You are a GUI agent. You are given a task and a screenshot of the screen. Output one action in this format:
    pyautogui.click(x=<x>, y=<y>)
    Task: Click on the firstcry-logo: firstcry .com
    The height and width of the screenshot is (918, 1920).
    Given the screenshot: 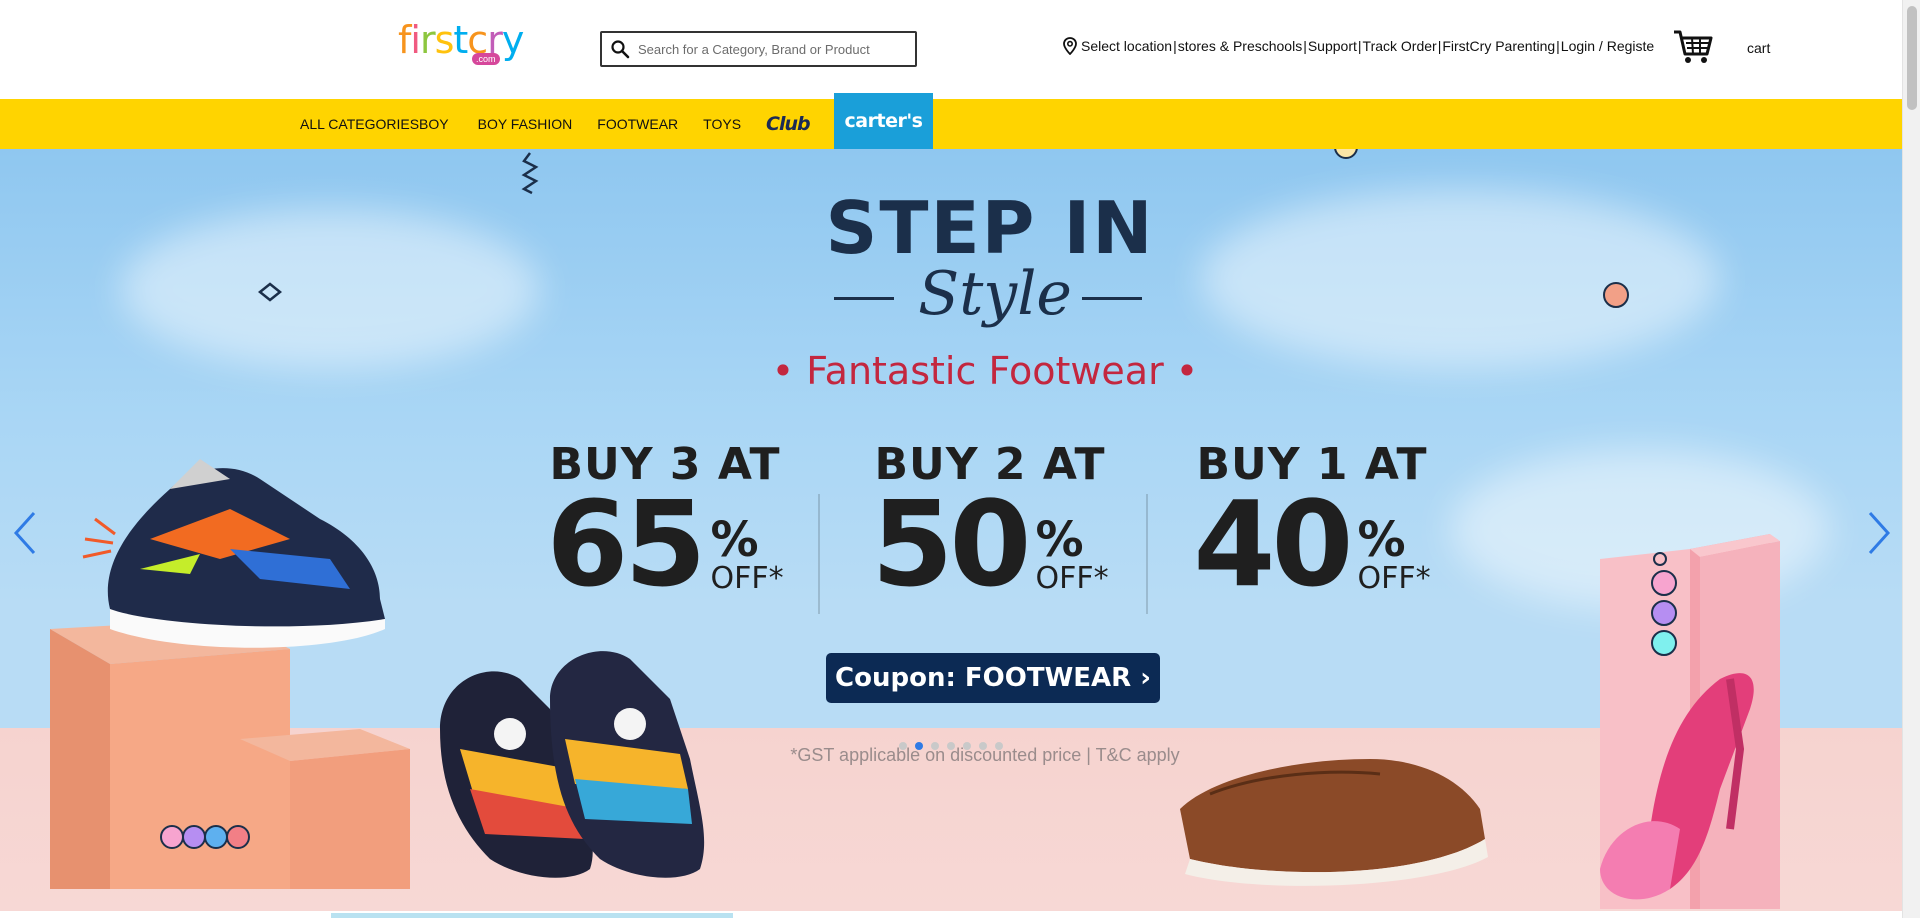 What is the action you would take?
    pyautogui.click(x=461, y=44)
    